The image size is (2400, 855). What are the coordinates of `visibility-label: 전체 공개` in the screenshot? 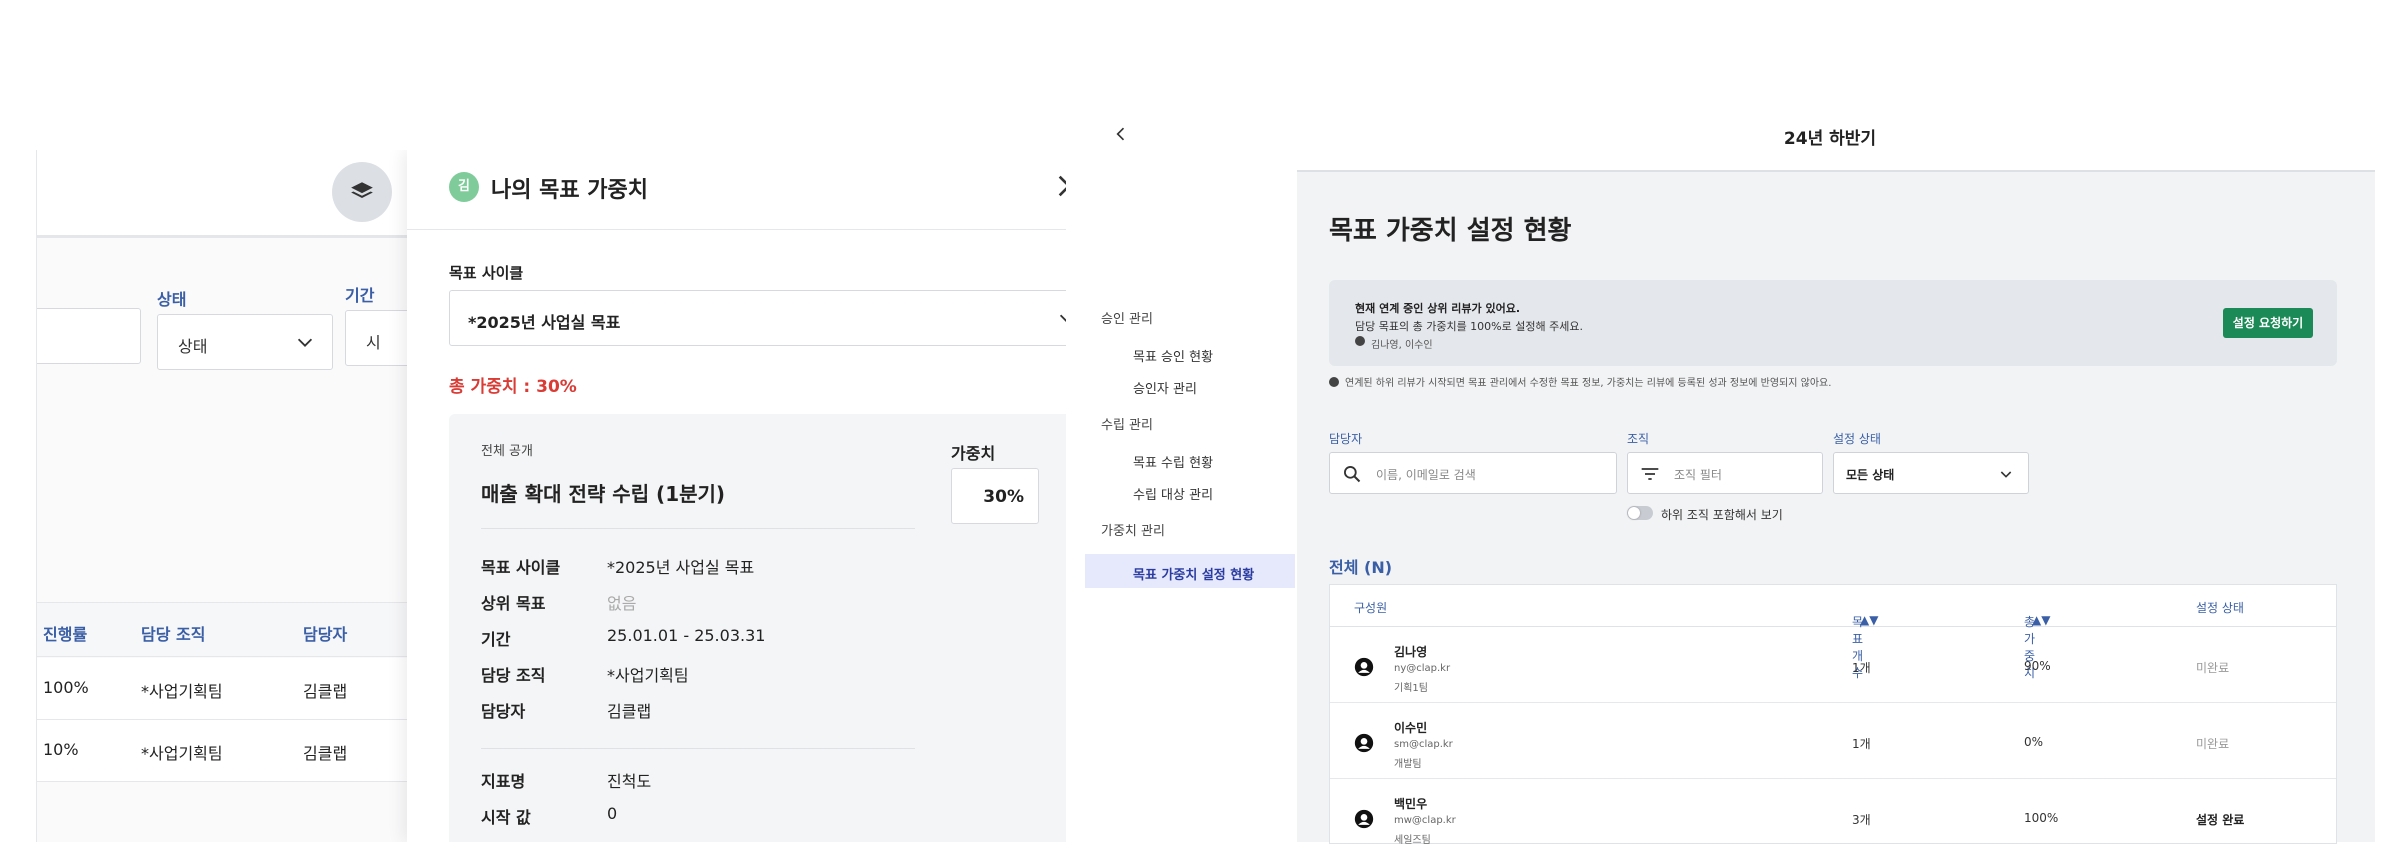 It's located at (507, 451).